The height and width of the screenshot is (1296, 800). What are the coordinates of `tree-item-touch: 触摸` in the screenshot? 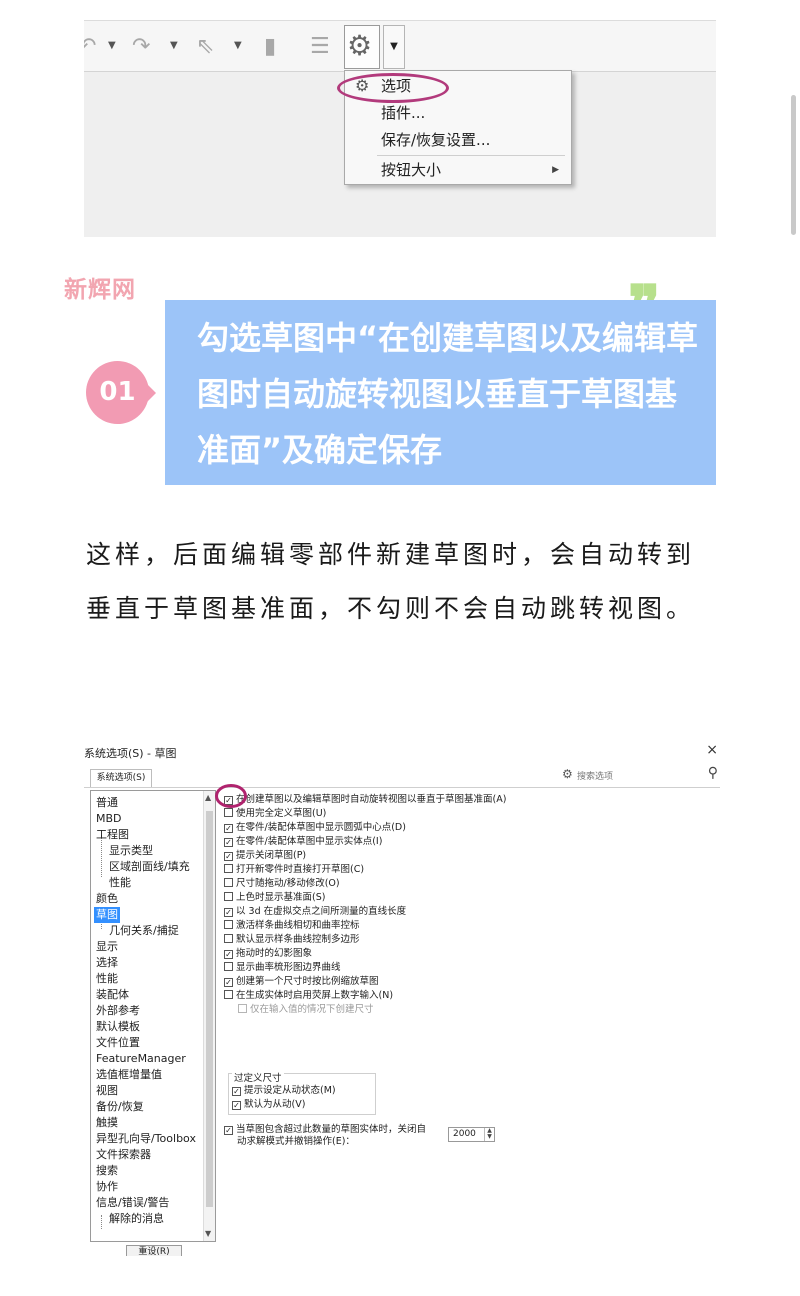 It's located at (107, 1123).